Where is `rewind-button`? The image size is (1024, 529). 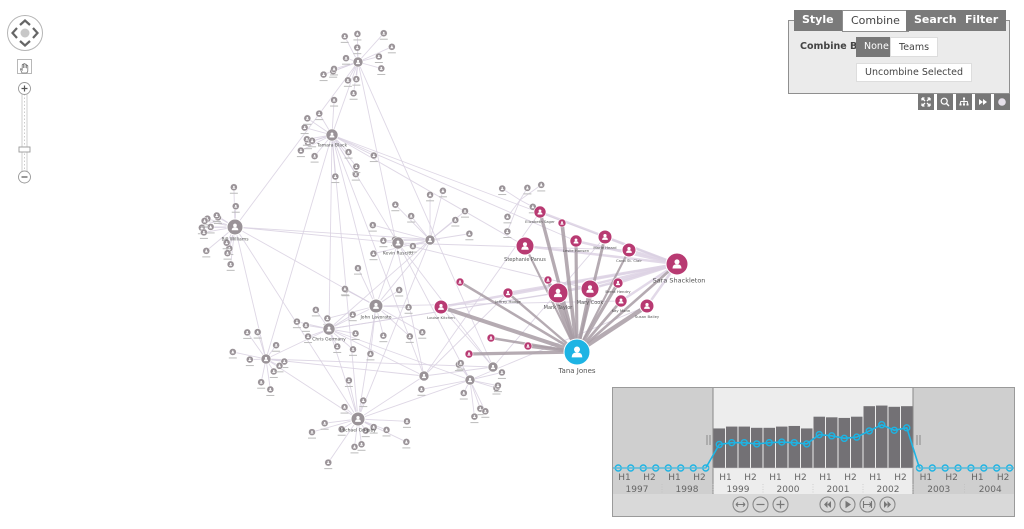 rewind-button is located at coordinates (827, 504).